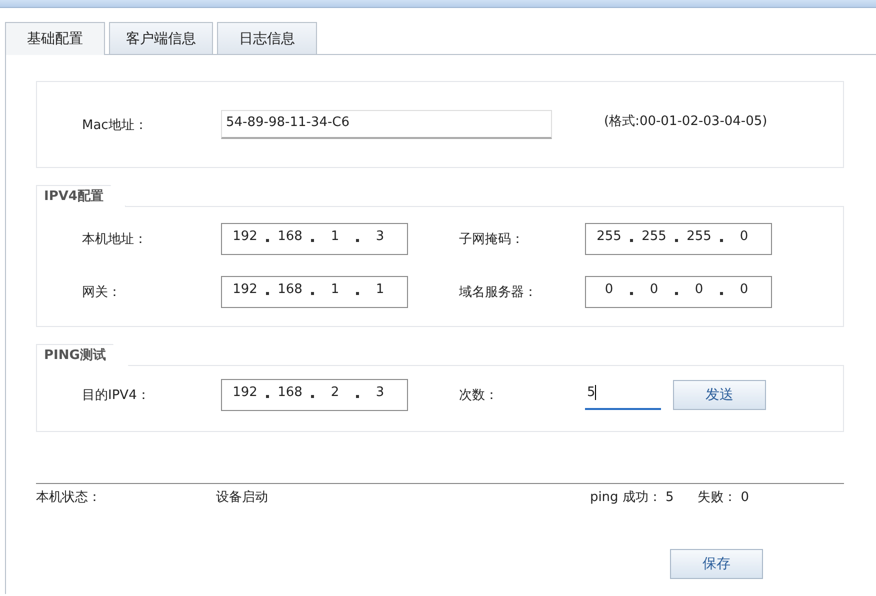 Image resolution: width=876 pixels, height=596 pixels. I want to click on success-count: 5, so click(669, 497).